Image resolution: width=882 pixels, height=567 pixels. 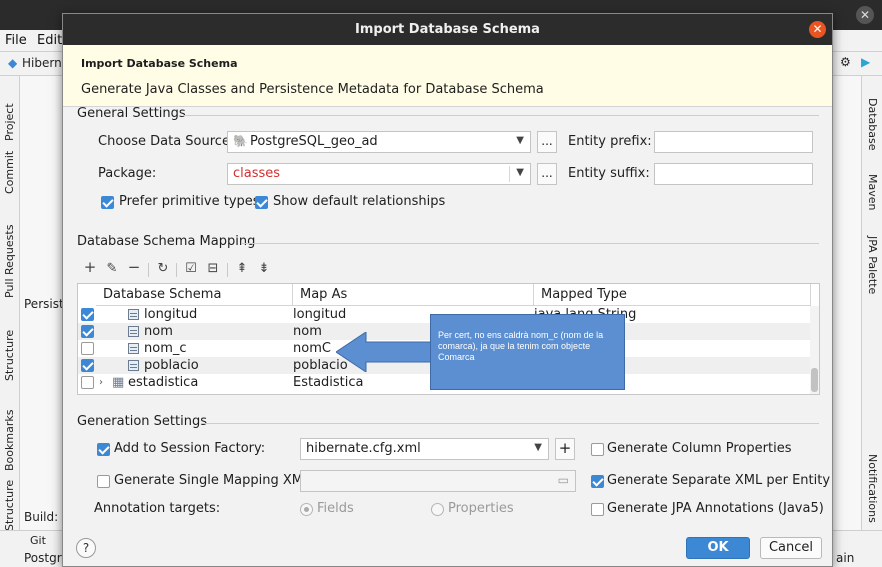 I want to click on package-combo: classes ▼, so click(x=379, y=174).